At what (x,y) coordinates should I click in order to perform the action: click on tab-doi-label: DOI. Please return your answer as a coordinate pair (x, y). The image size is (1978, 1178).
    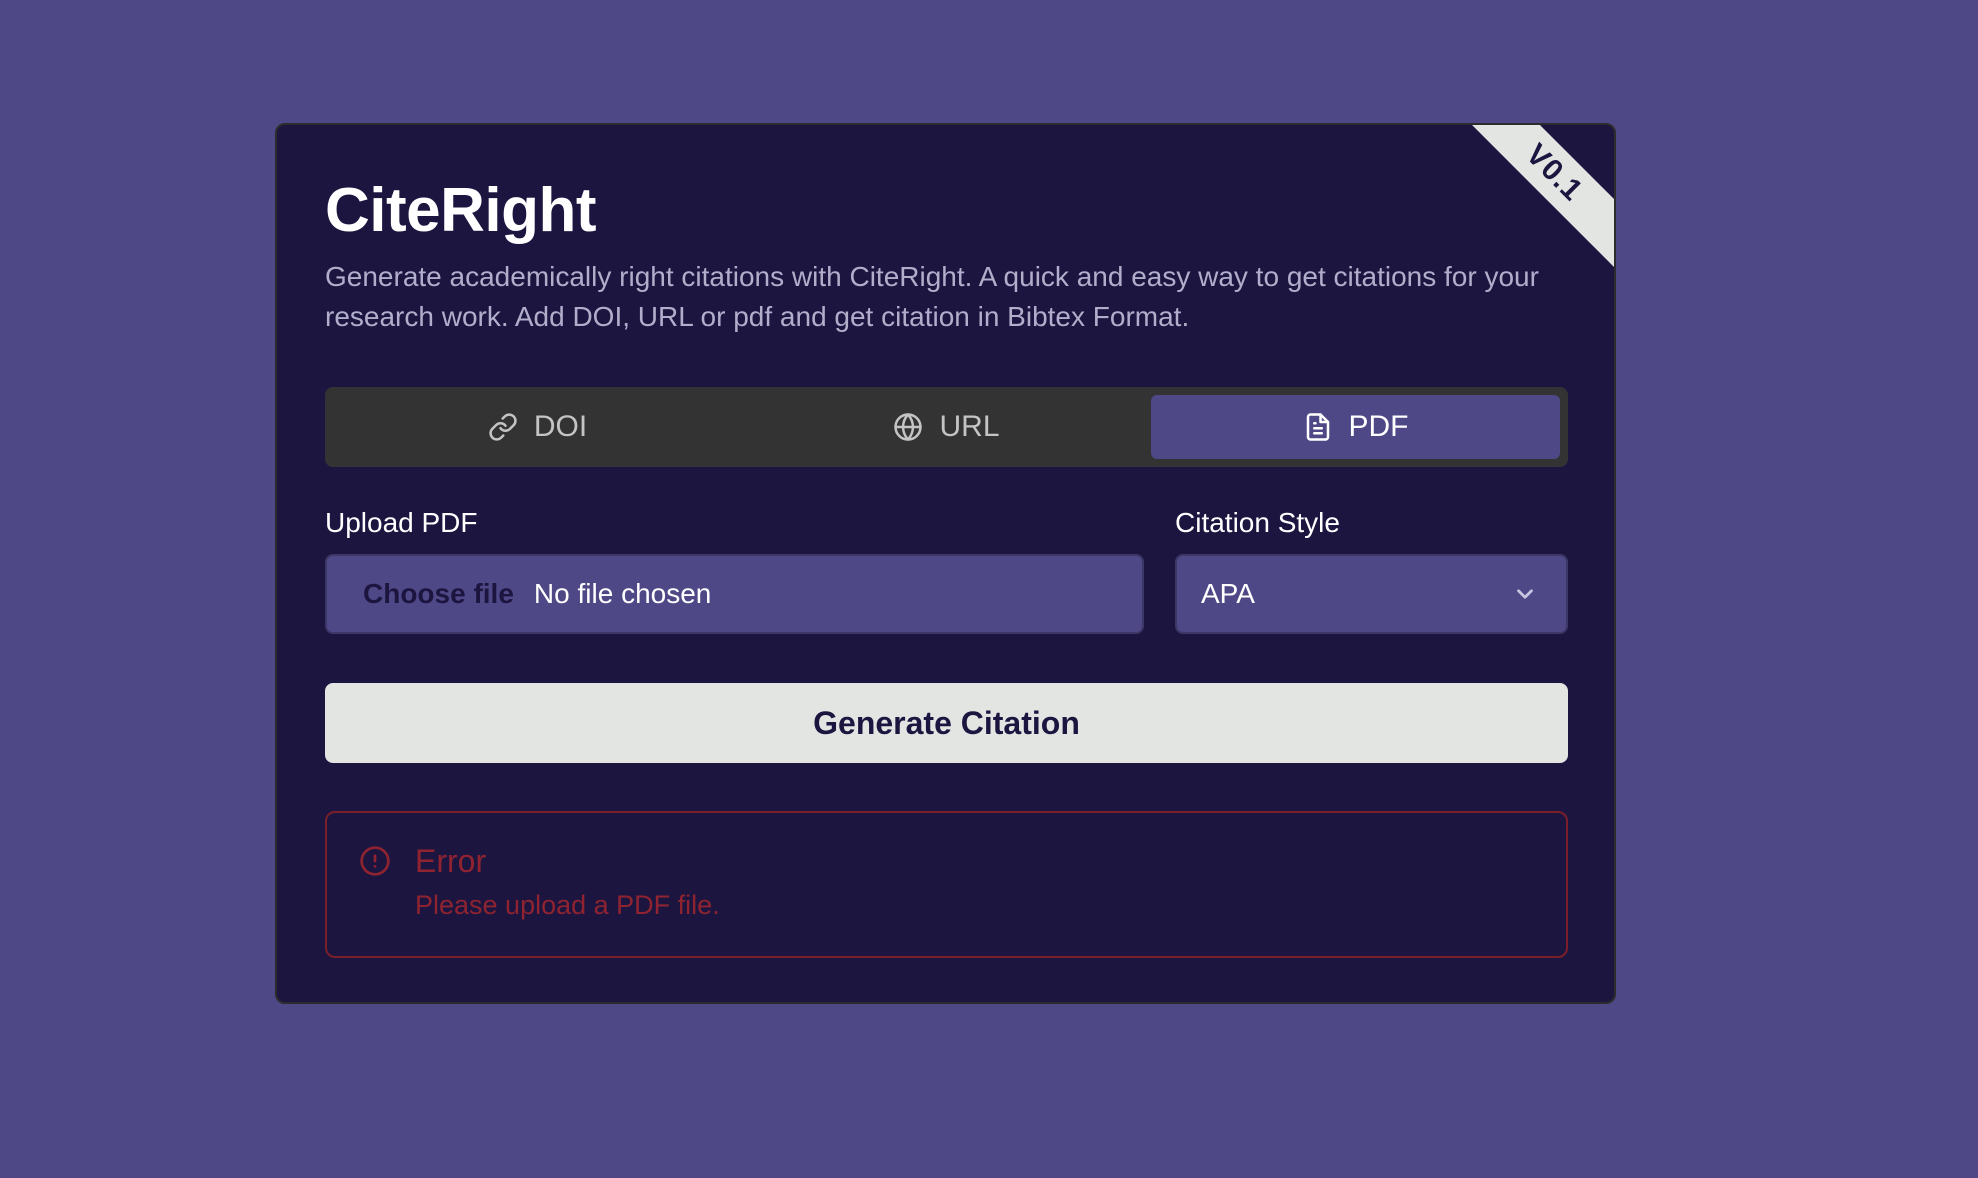
    Looking at the image, I should click on (560, 426).